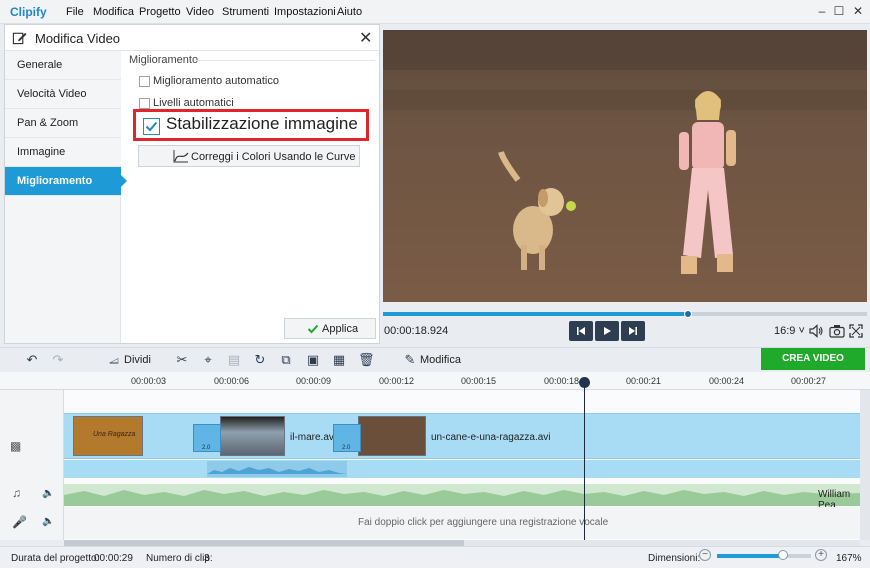  What do you see at coordinates (809, 381) in the screenshot?
I see `ruler-tick: 00:00:27` at bounding box center [809, 381].